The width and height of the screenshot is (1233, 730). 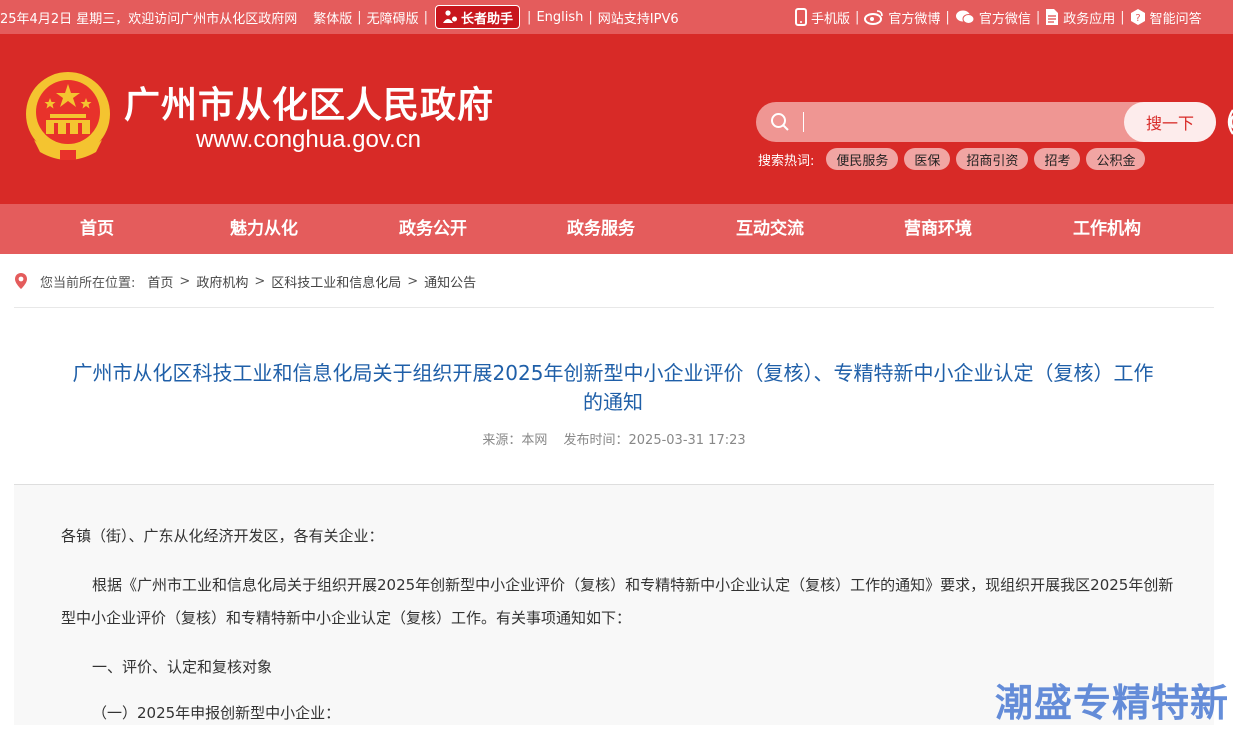 What do you see at coordinates (965, 17) in the screenshot?
I see `wechat-icon` at bounding box center [965, 17].